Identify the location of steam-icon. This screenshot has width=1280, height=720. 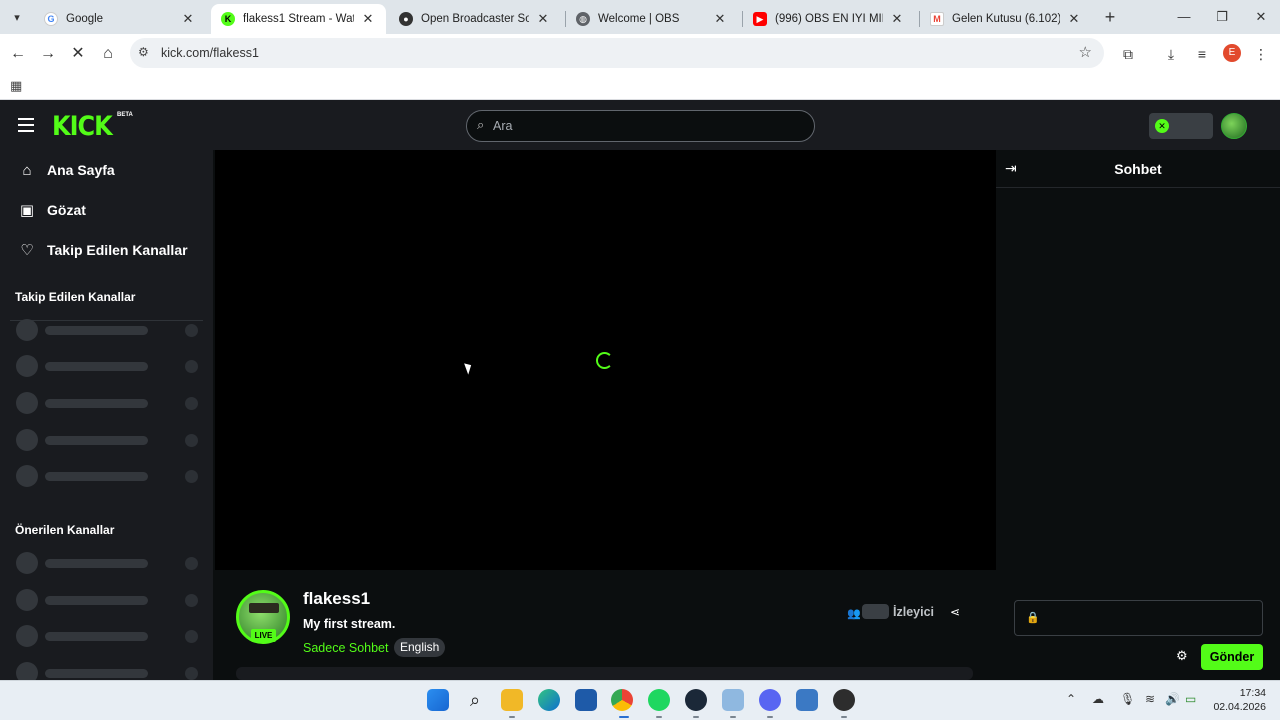
(696, 700).